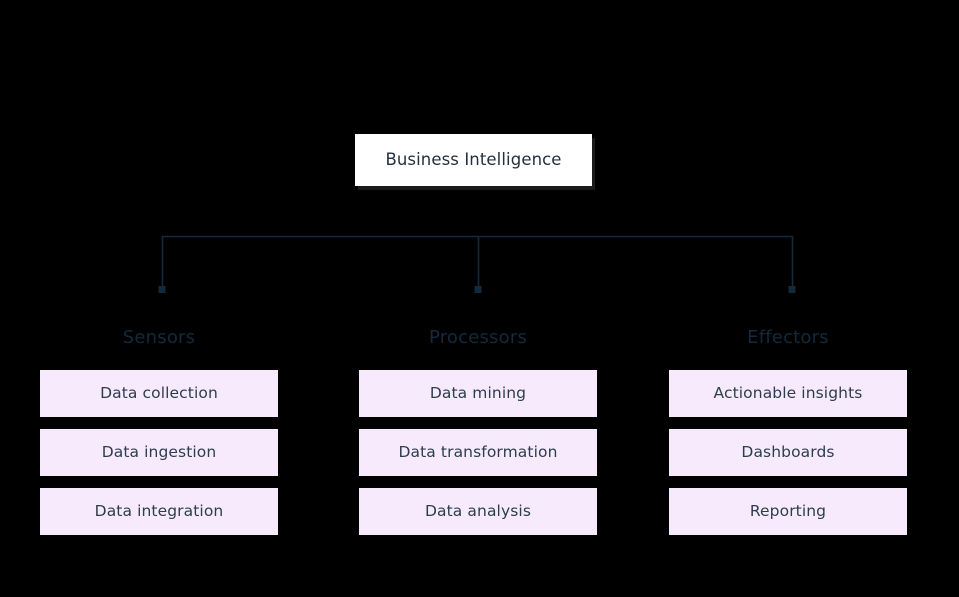  I want to click on branch-item-label: Data transformation, so click(478, 451).